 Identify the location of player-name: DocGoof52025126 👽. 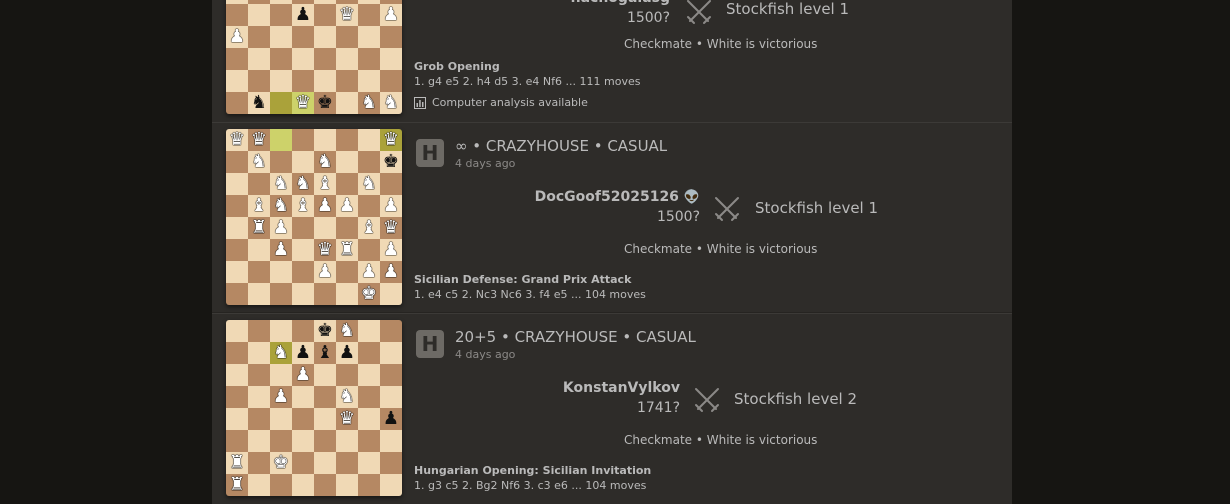
(617, 197).